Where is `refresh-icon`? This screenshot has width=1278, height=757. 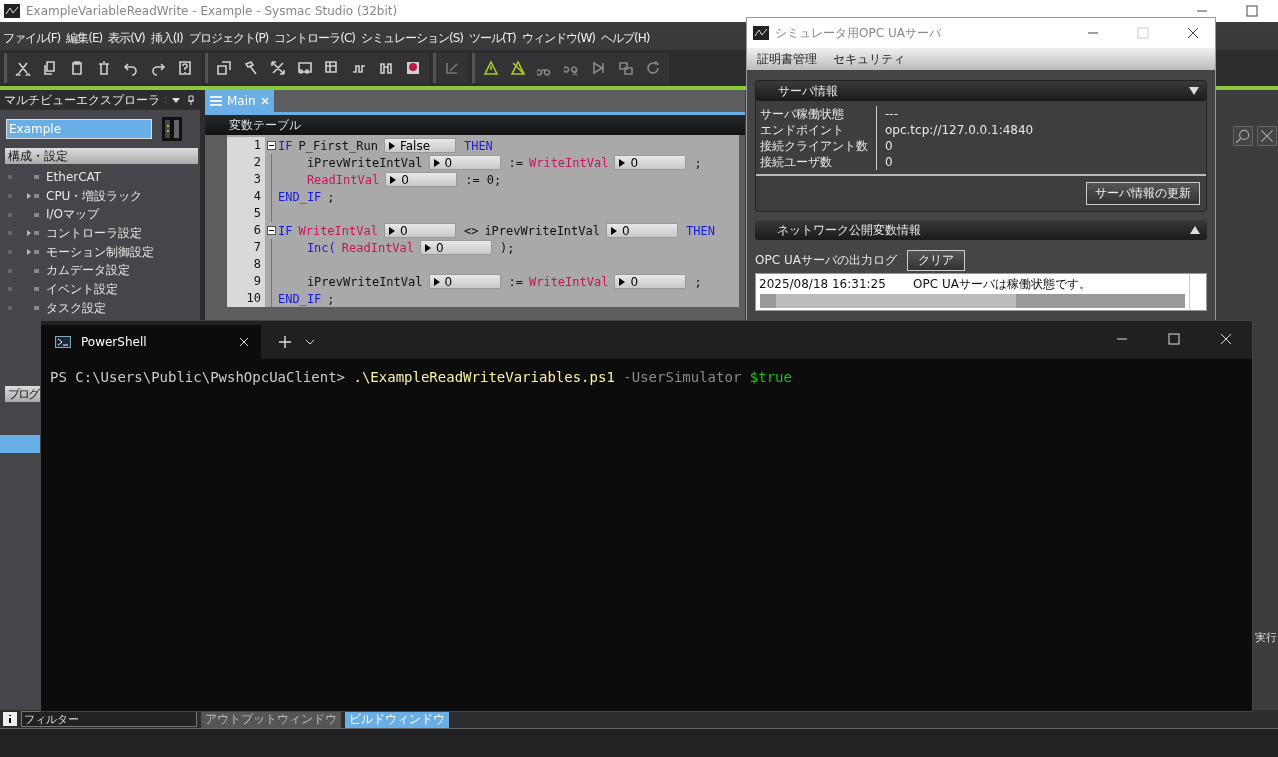 refresh-icon is located at coordinates (653, 68).